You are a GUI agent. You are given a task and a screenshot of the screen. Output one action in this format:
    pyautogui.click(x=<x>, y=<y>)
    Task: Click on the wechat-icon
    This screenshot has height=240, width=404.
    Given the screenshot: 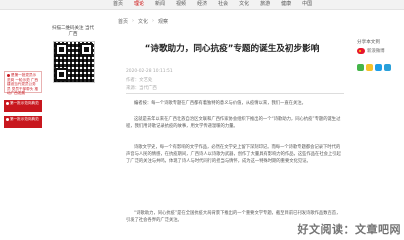 What is the action you would take?
    pyautogui.click(x=360, y=67)
    